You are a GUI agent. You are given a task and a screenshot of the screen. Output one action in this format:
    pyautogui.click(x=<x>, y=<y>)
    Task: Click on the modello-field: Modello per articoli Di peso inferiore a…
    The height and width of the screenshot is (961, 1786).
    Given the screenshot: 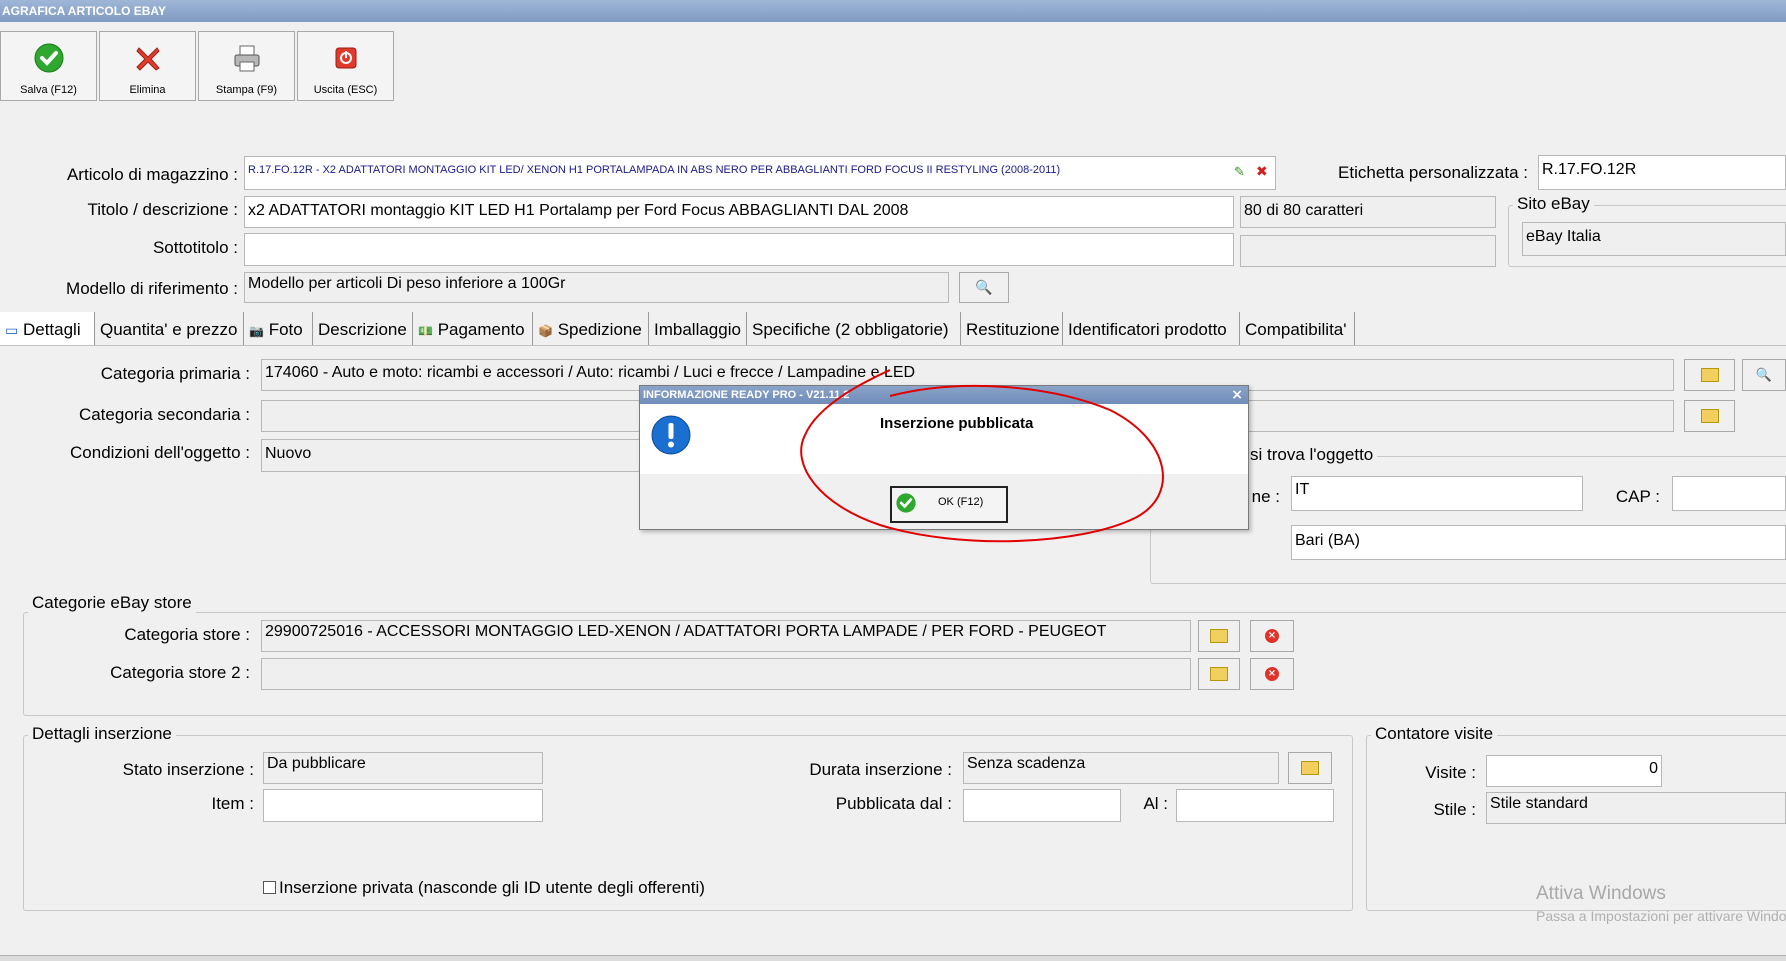 What is the action you would take?
    pyautogui.click(x=596, y=287)
    